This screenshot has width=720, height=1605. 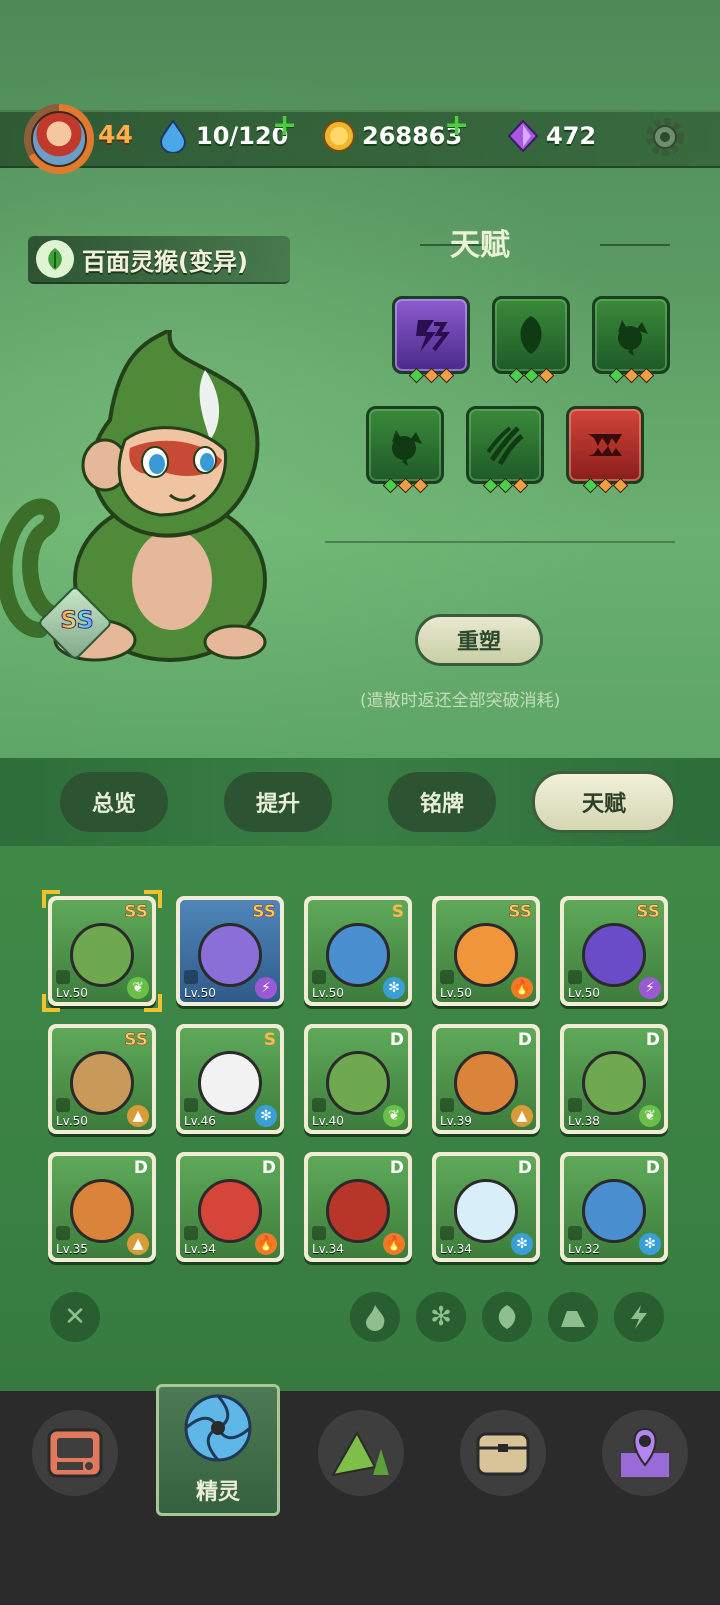 I want to click on pet-card: SS Lv.50 ▲, so click(x=102, y=1079).